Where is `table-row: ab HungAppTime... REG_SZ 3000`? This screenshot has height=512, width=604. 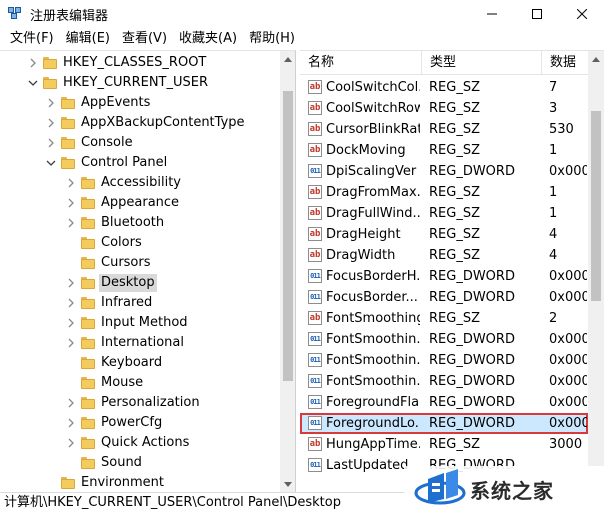 table-row: ab HungAppTime... REG_SZ 3000 is located at coordinates (444, 444).